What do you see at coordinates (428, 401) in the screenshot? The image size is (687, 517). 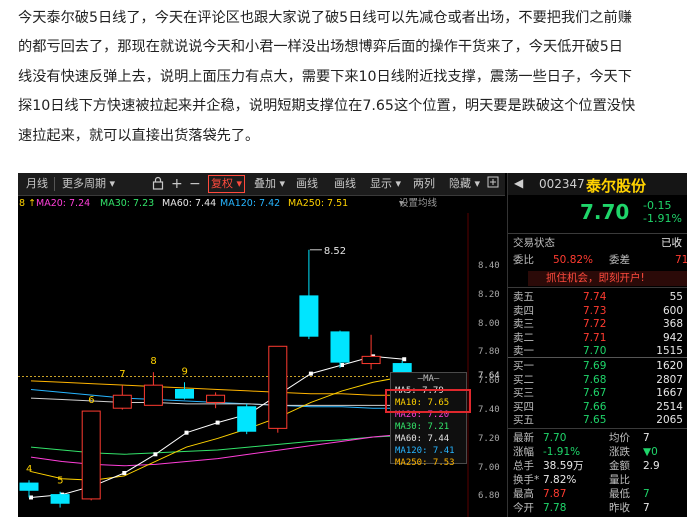 I see `ma10-highlight-box` at bounding box center [428, 401].